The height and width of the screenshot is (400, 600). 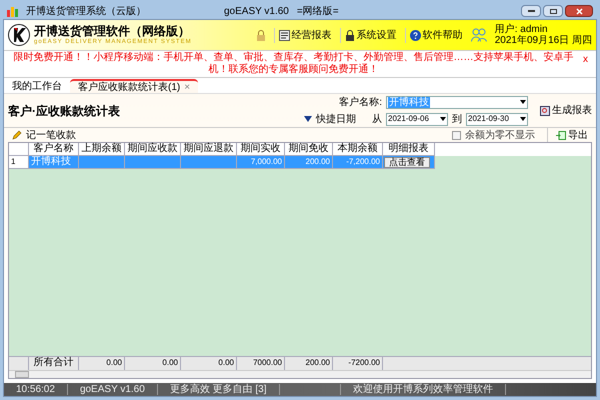 I want to click on table-row: 1 开博科技 7,000.00 200.00 -7,200.00 点击查看, so click(x=300, y=162).